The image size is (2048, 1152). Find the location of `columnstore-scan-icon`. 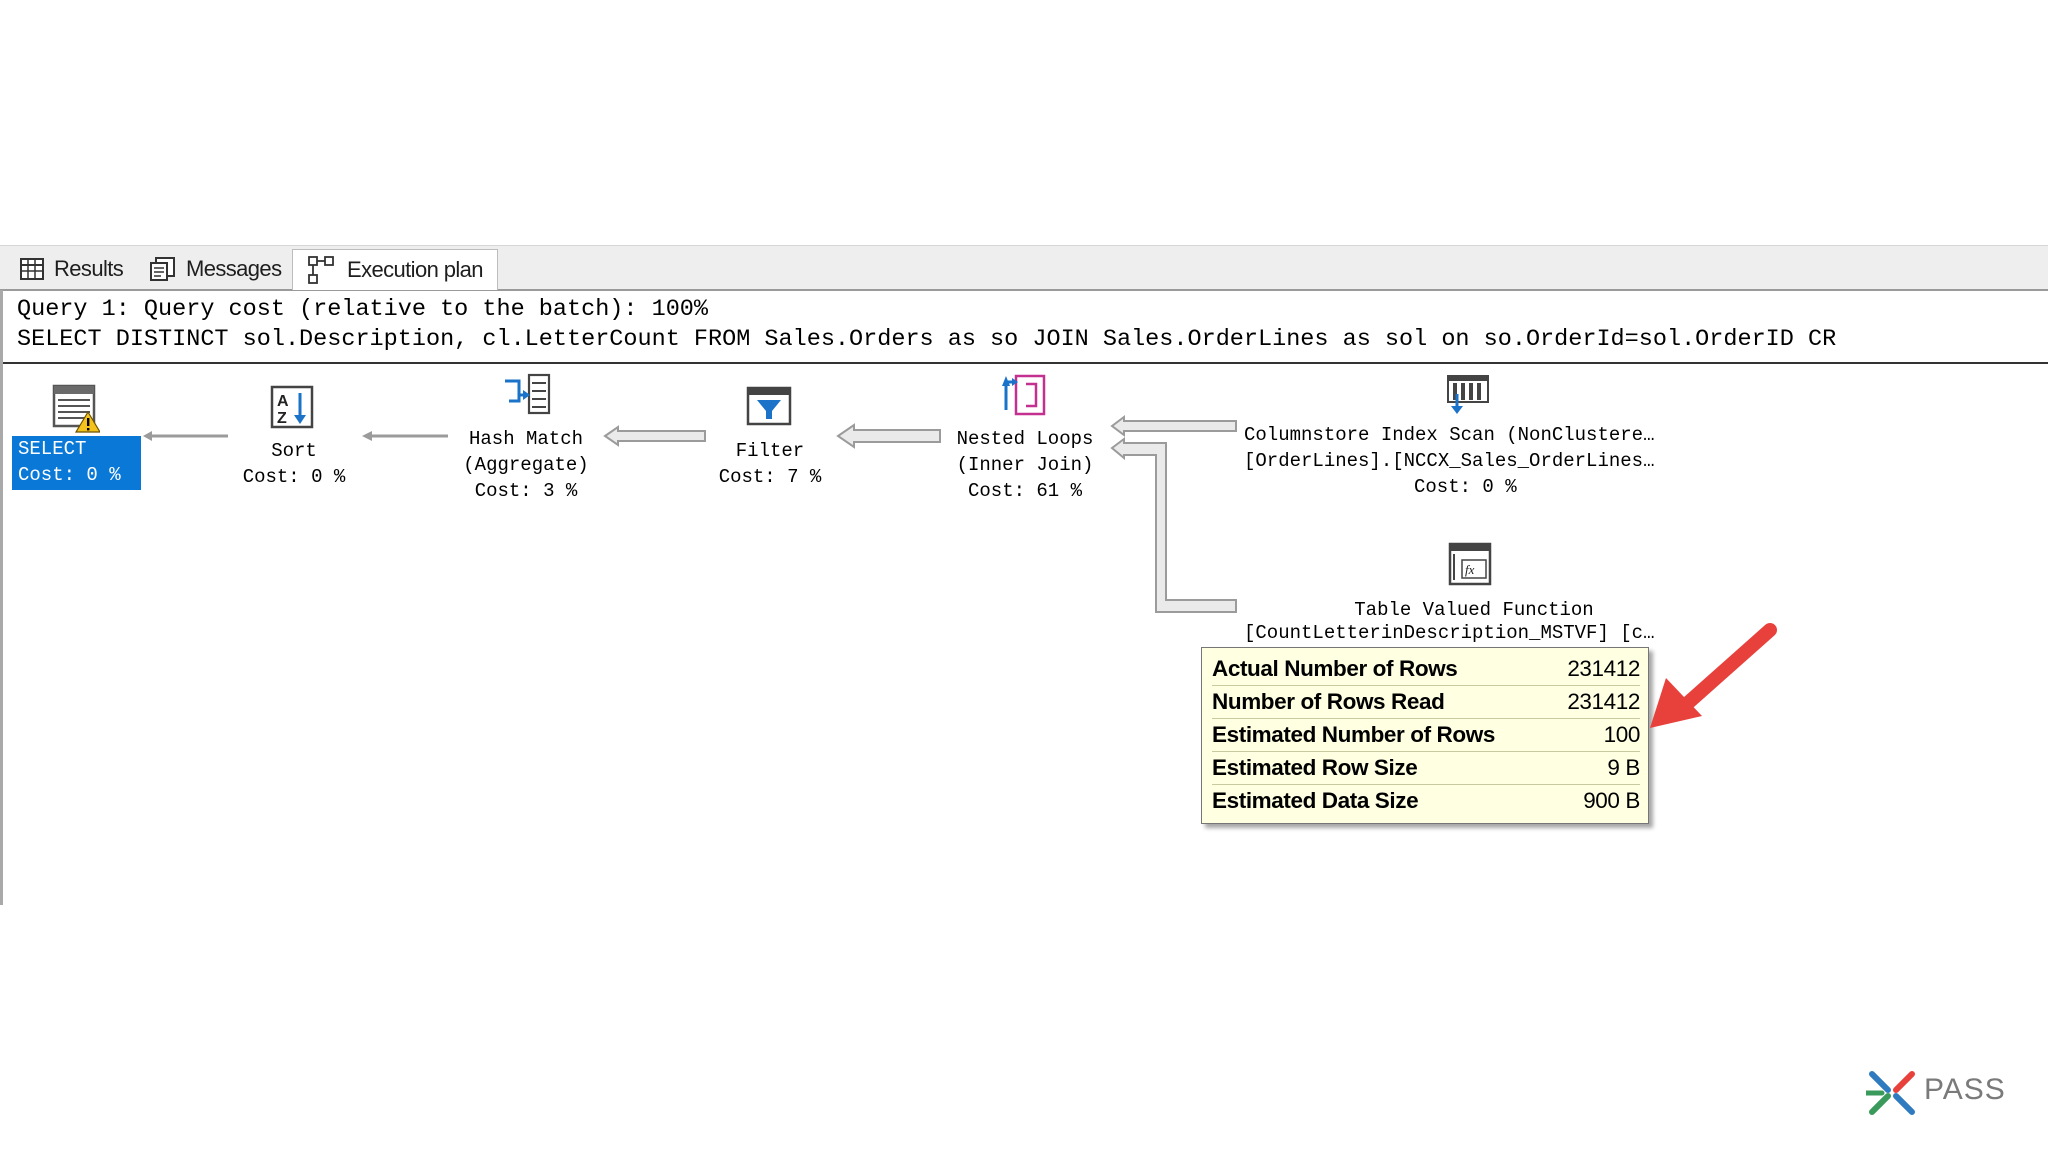

columnstore-scan-icon is located at coordinates (1468, 393).